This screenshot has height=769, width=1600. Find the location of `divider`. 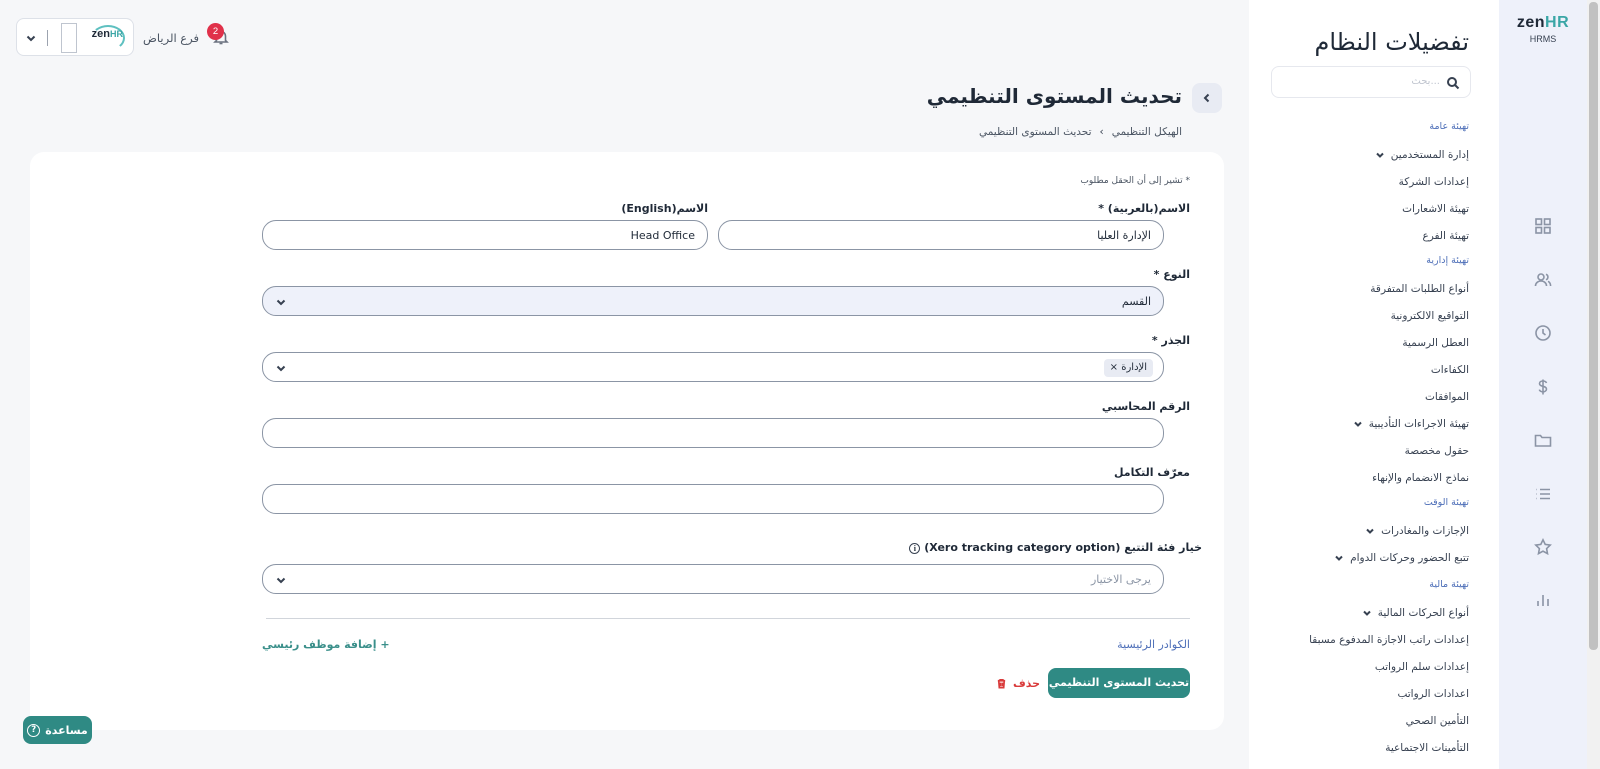

divider is located at coordinates (47, 38).